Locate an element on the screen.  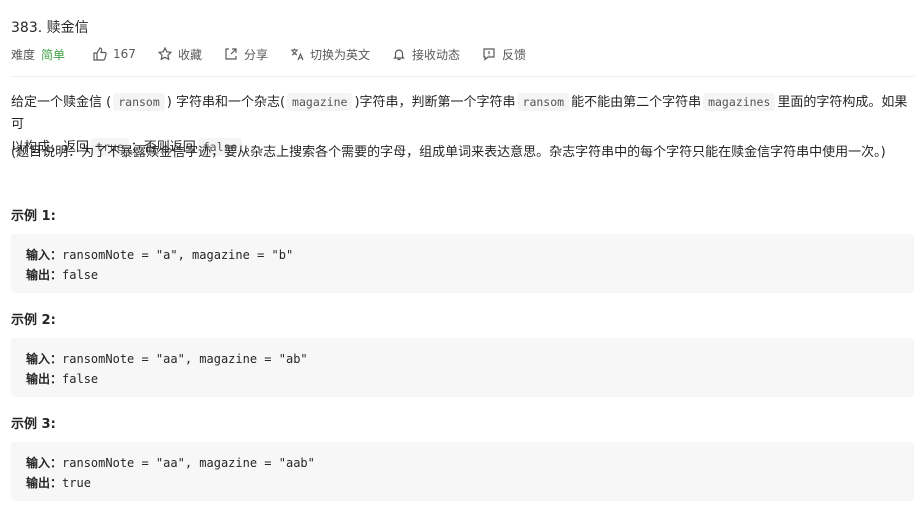
like-count: 167 is located at coordinates (124, 54).